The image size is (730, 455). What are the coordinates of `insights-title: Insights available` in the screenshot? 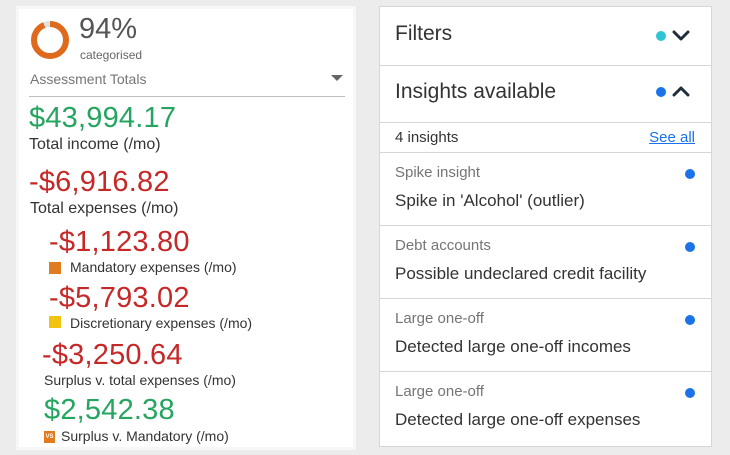 It's located at (476, 91).